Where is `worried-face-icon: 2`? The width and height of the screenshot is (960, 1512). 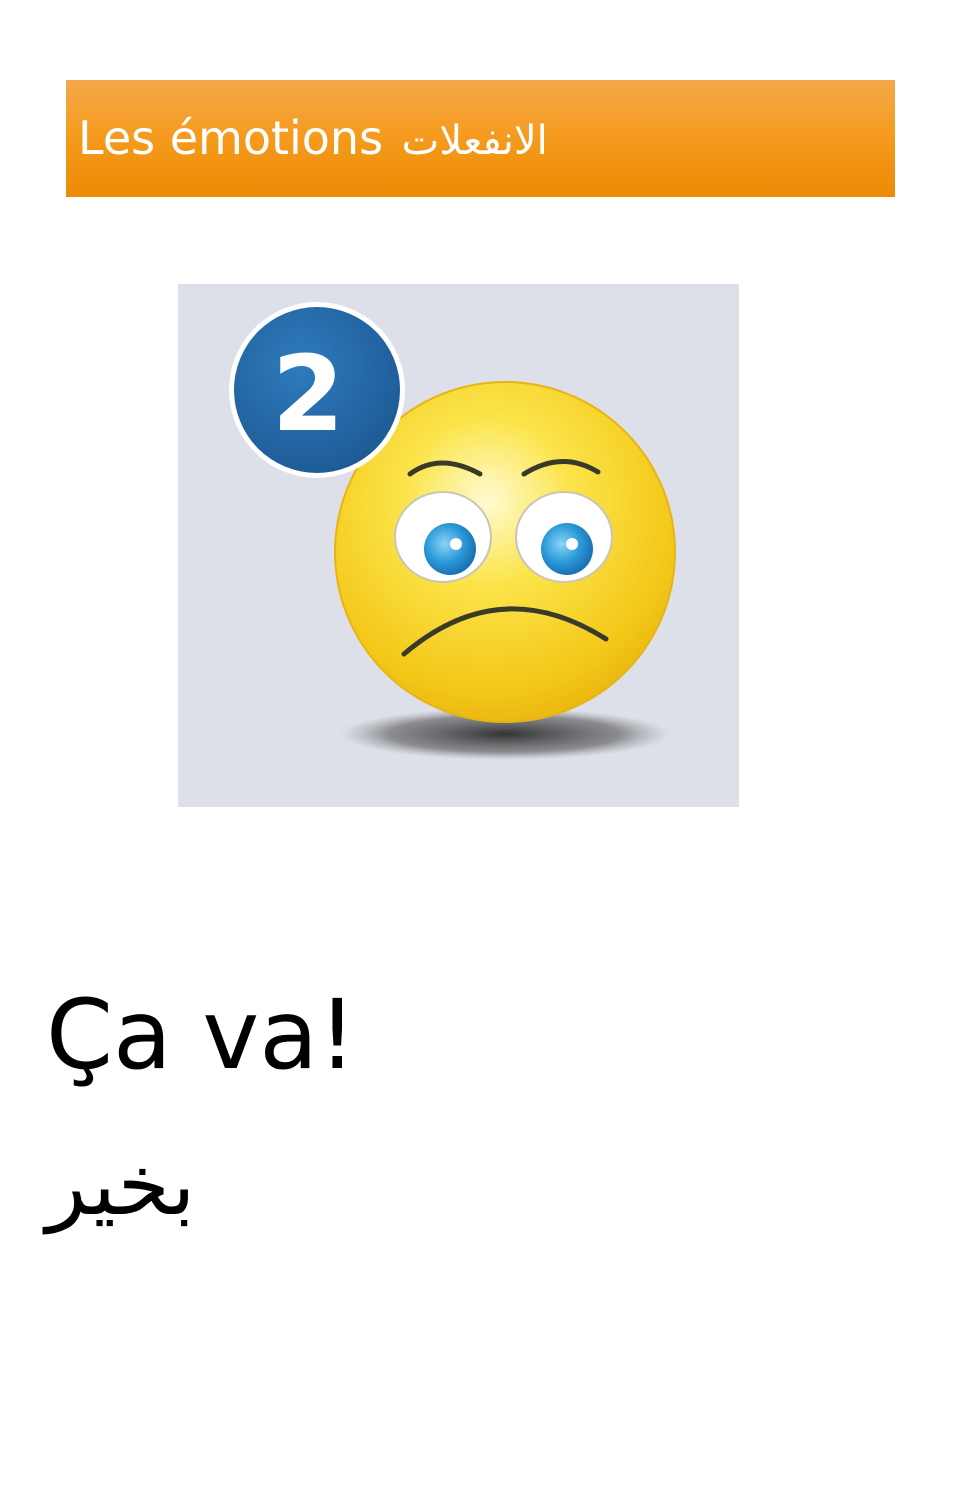 worried-face-icon: 2 is located at coordinates (452, 531).